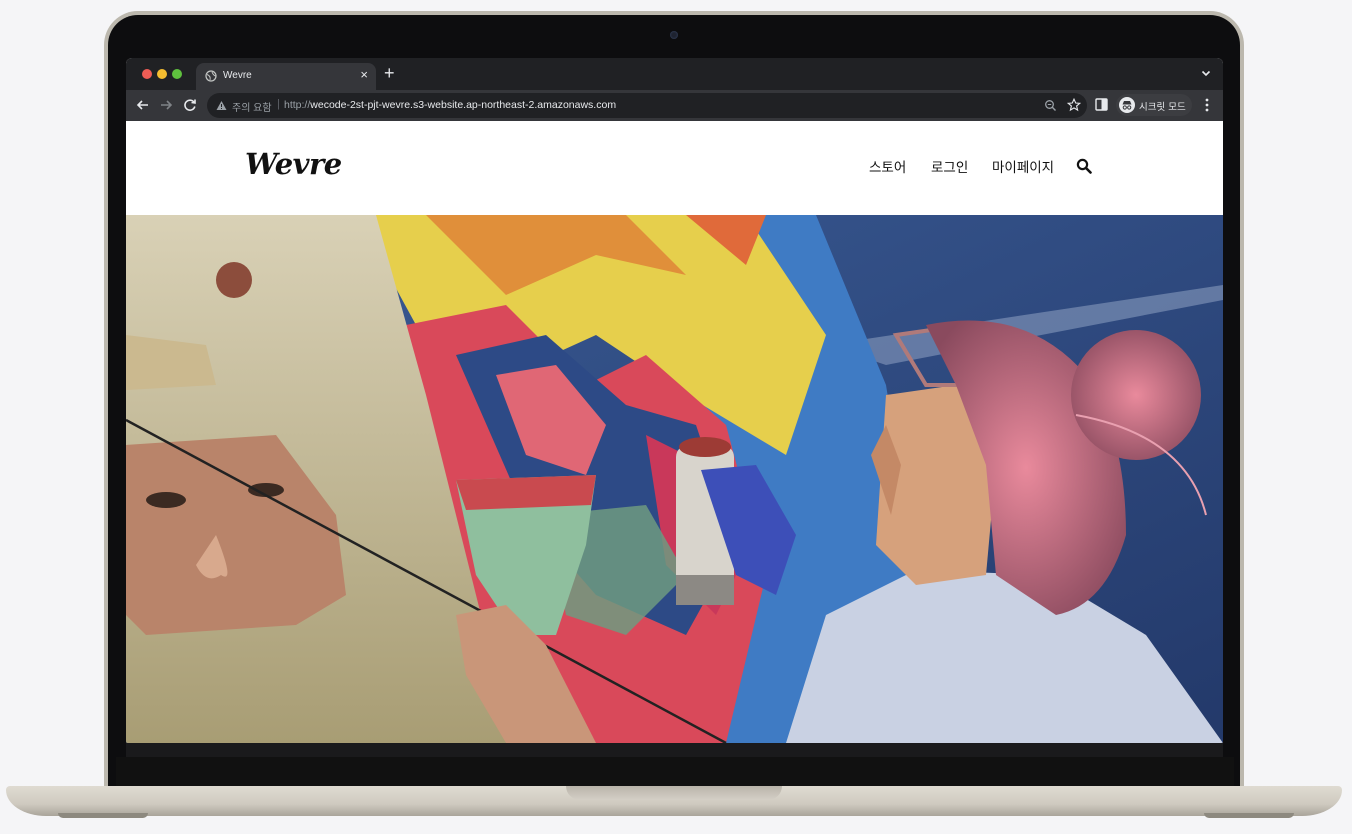 Image resolution: width=1352 pixels, height=834 pixels. What do you see at coordinates (674, 750) in the screenshot?
I see `screen-chin` at bounding box center [674, 750].